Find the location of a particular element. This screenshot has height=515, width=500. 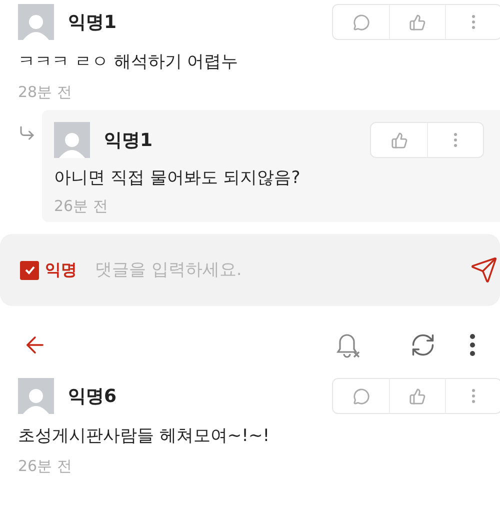

comment-text: 초성게시판사람들 헤쳐모여~!~! is located at coordinates (144, 436).